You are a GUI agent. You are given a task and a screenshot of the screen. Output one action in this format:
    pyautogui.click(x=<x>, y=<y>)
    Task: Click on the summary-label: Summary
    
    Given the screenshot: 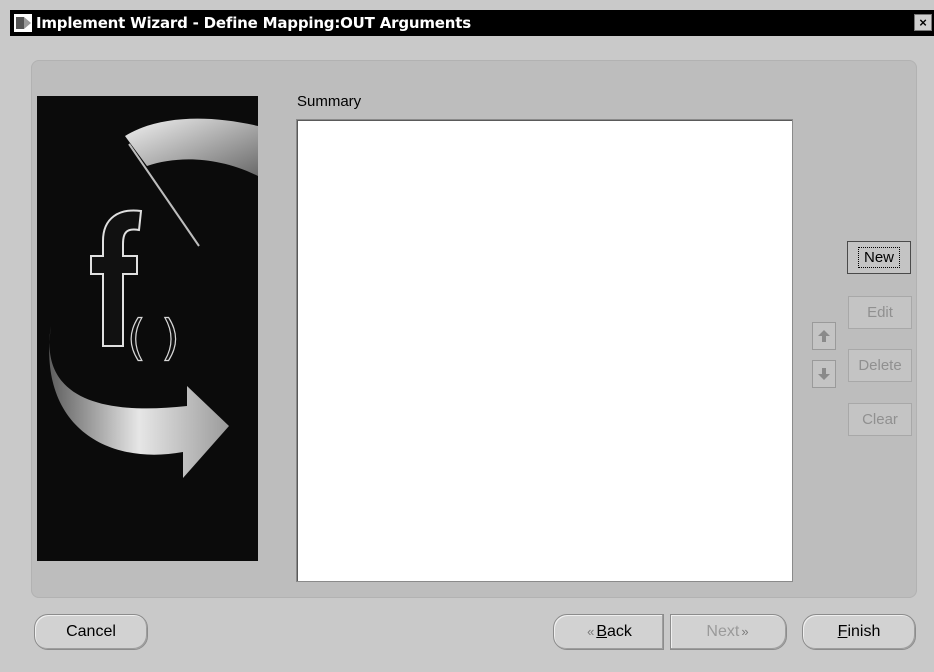 What is the action you would take?
    pyautogui.click(x=329, y=101)
    